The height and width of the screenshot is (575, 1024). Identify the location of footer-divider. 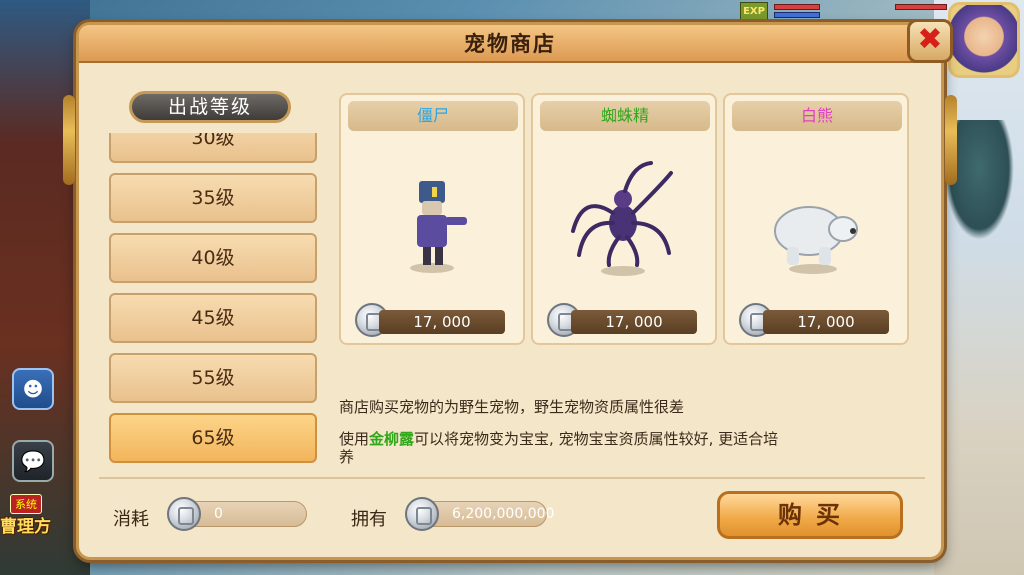
(512, 478).